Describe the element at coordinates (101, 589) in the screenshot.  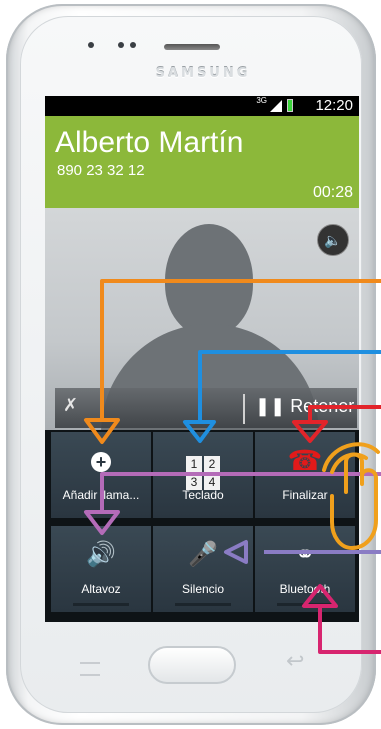
I see `speaker-label: Altavoz` at that location.